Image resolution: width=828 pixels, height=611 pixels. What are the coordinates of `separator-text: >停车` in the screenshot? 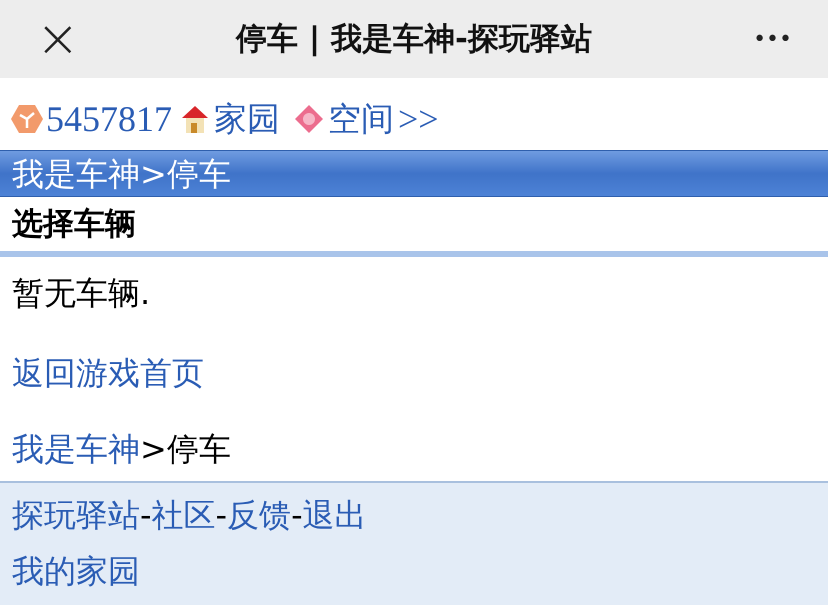 It's located at (185, 449).